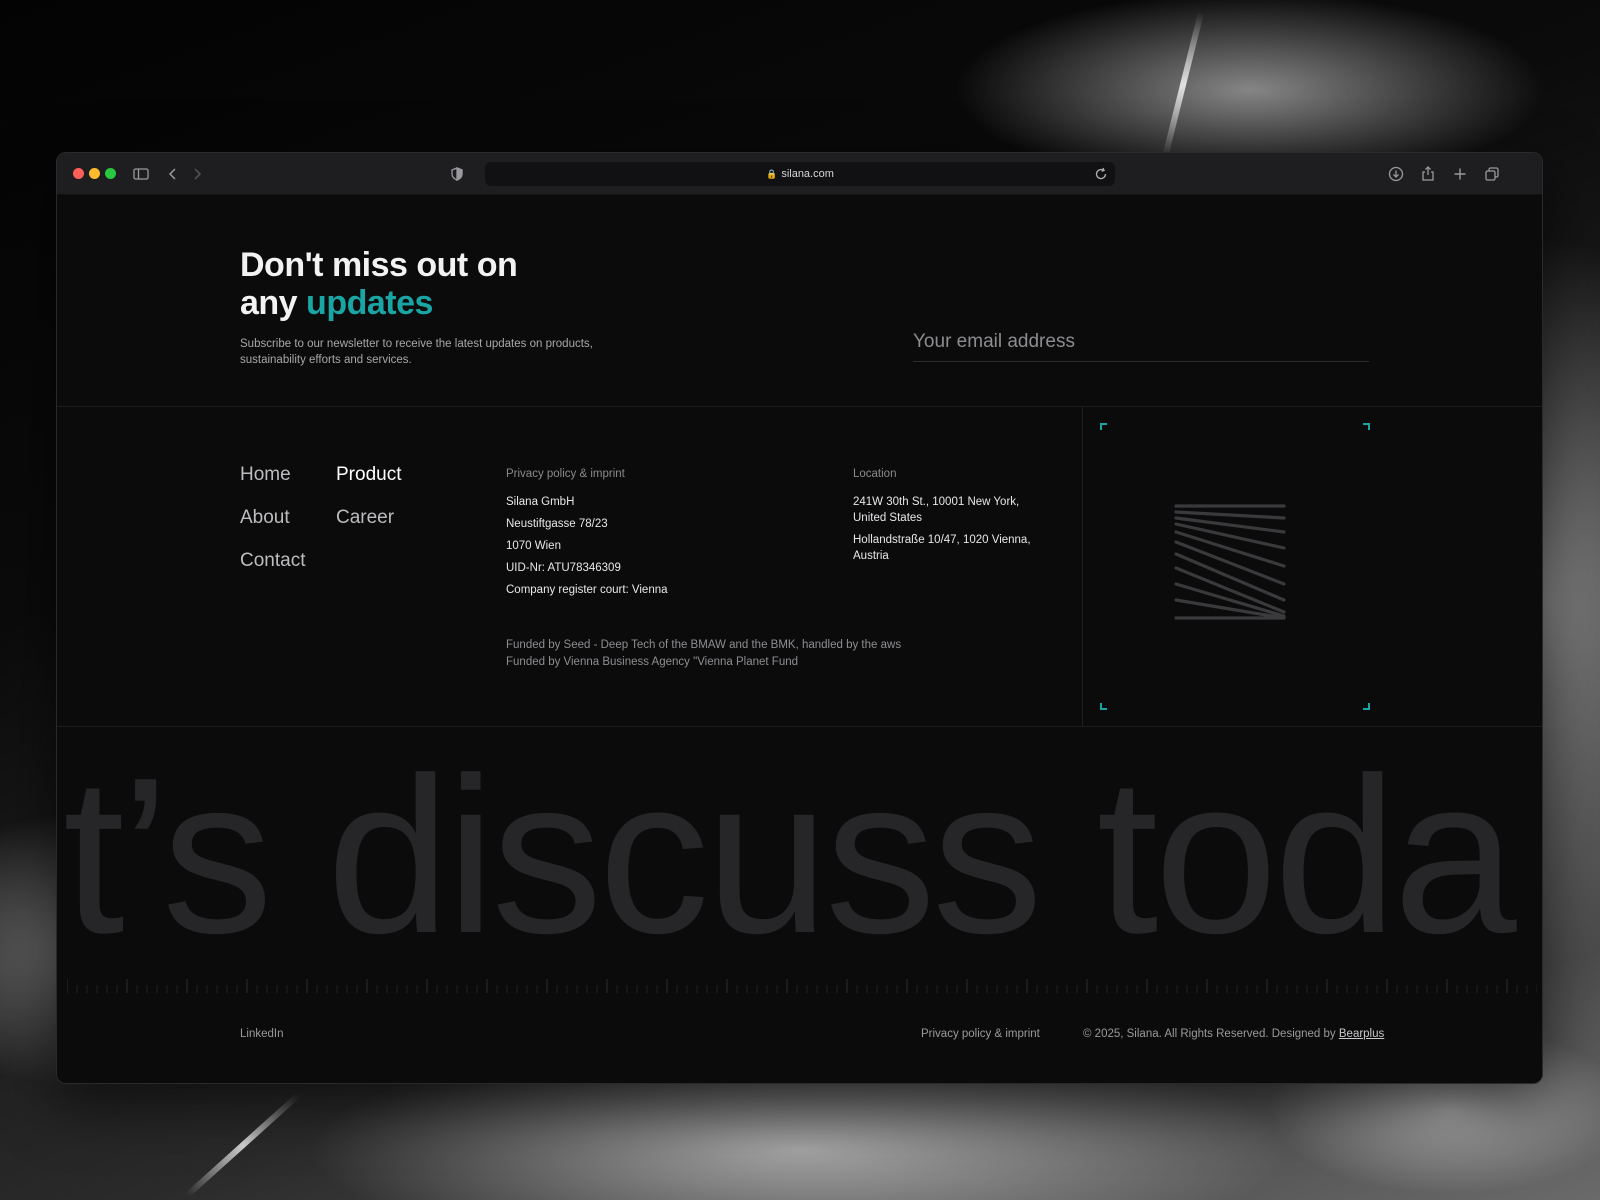  Describe the element at coordinates (369, 303) in the screenshot. I see `newsletter-title-accent: updates` at that location.